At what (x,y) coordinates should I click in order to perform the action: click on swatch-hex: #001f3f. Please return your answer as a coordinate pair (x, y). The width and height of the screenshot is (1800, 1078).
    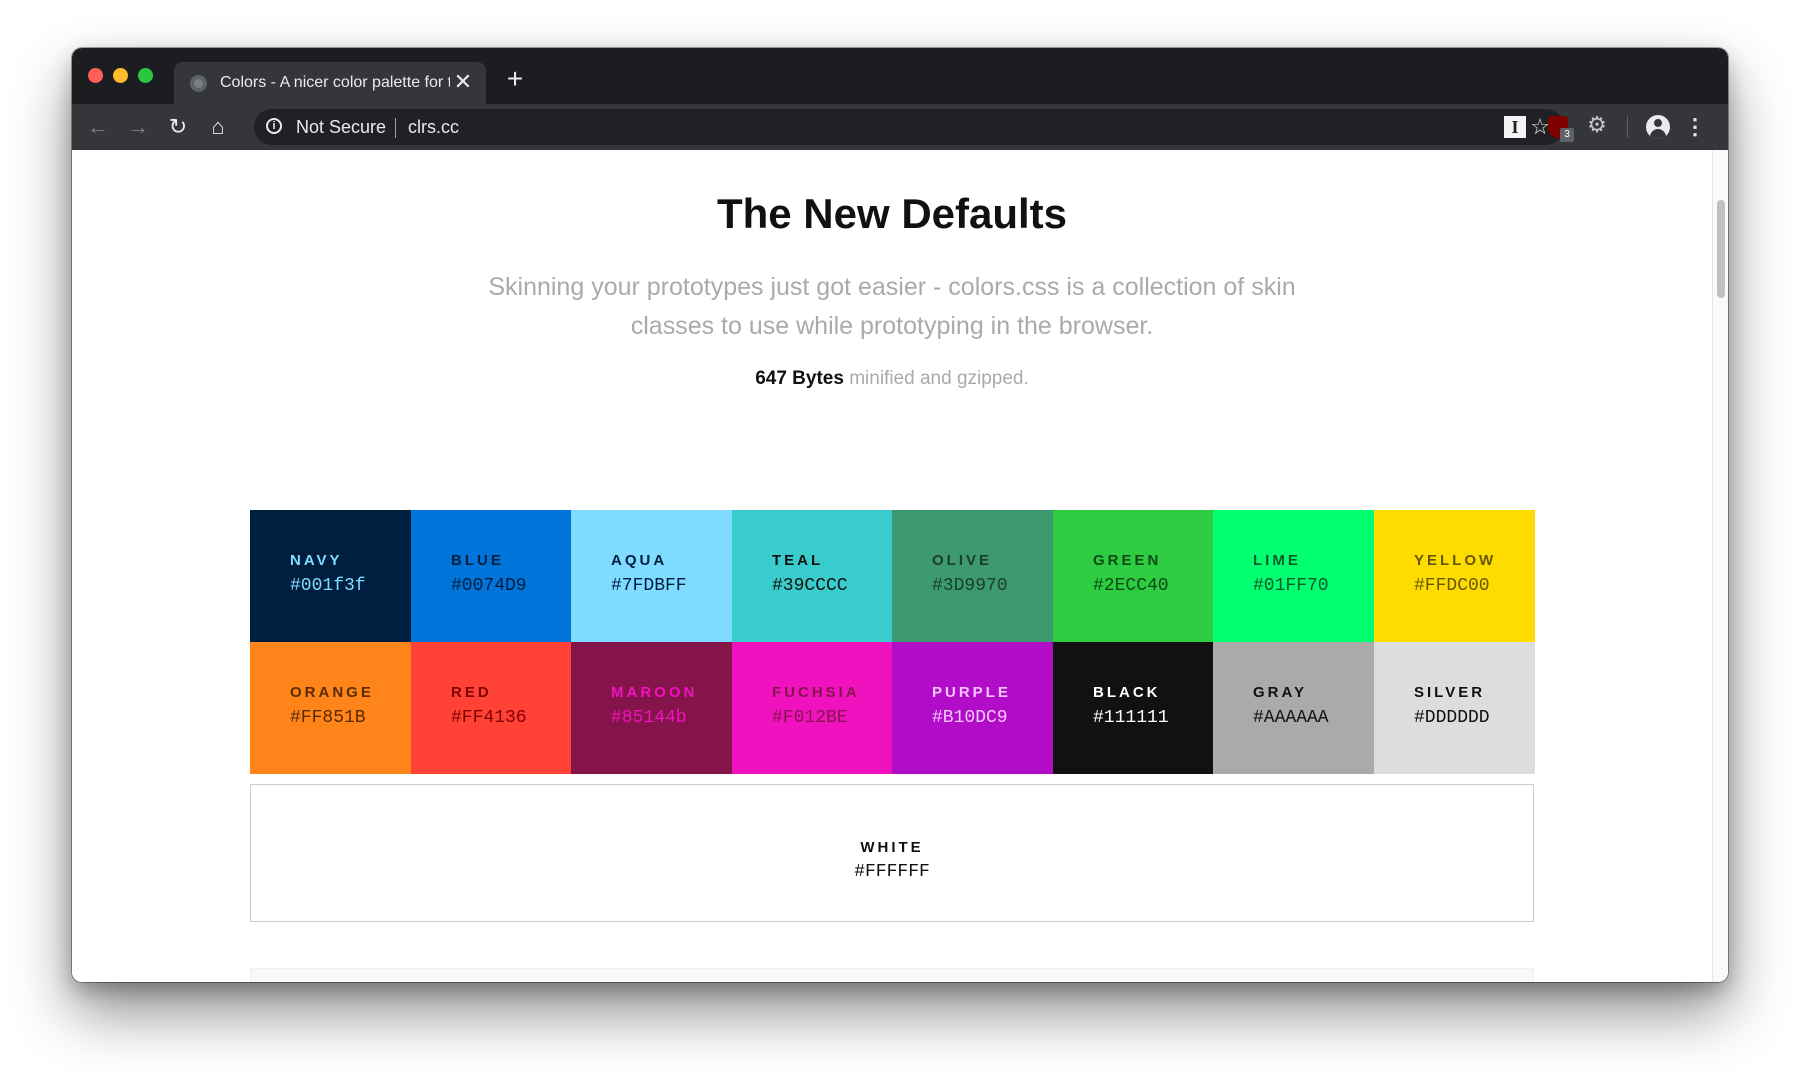
    Looking at the image, I should click on (328, 586).